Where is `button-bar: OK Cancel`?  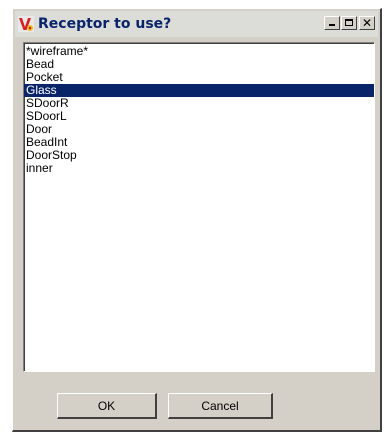
button-bar: OK Cancel is located at coordinates (199, 400).